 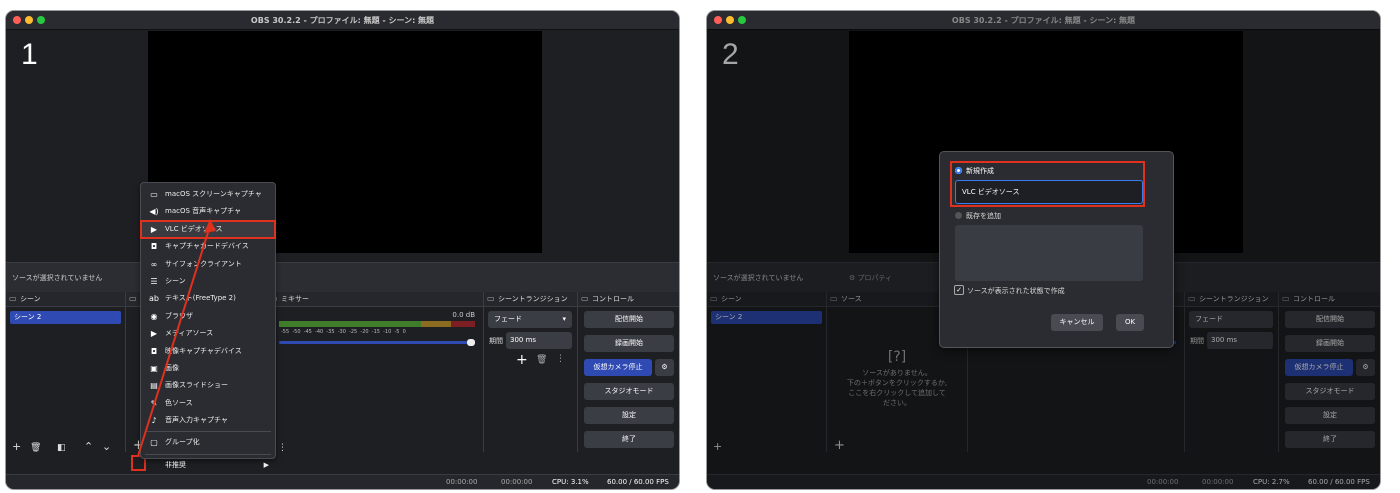 I want to click on add-existing-radio, so click(x=958, y=215).